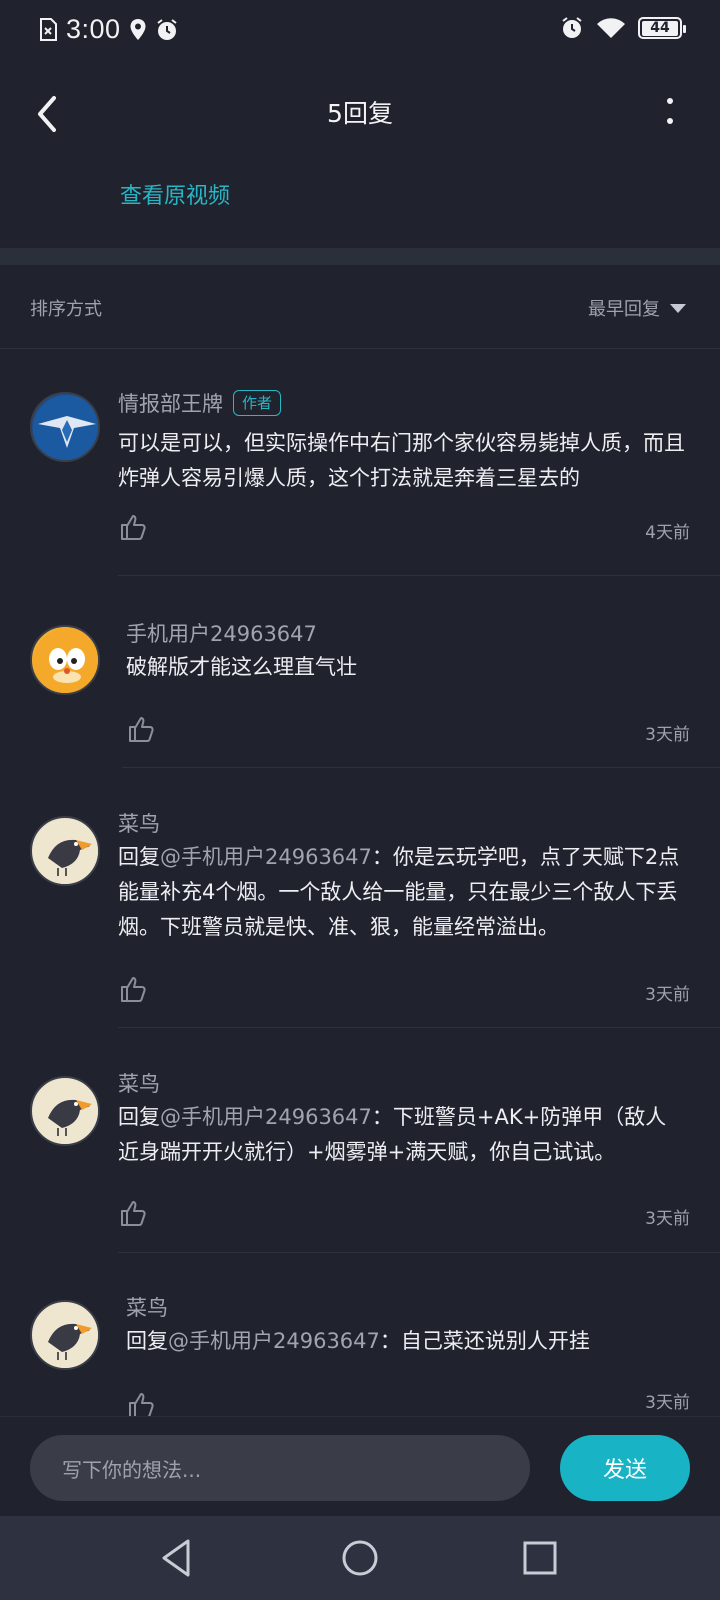 The image size is (720, 1600). I want to click on nav-back-icon, so click(178, 1558).